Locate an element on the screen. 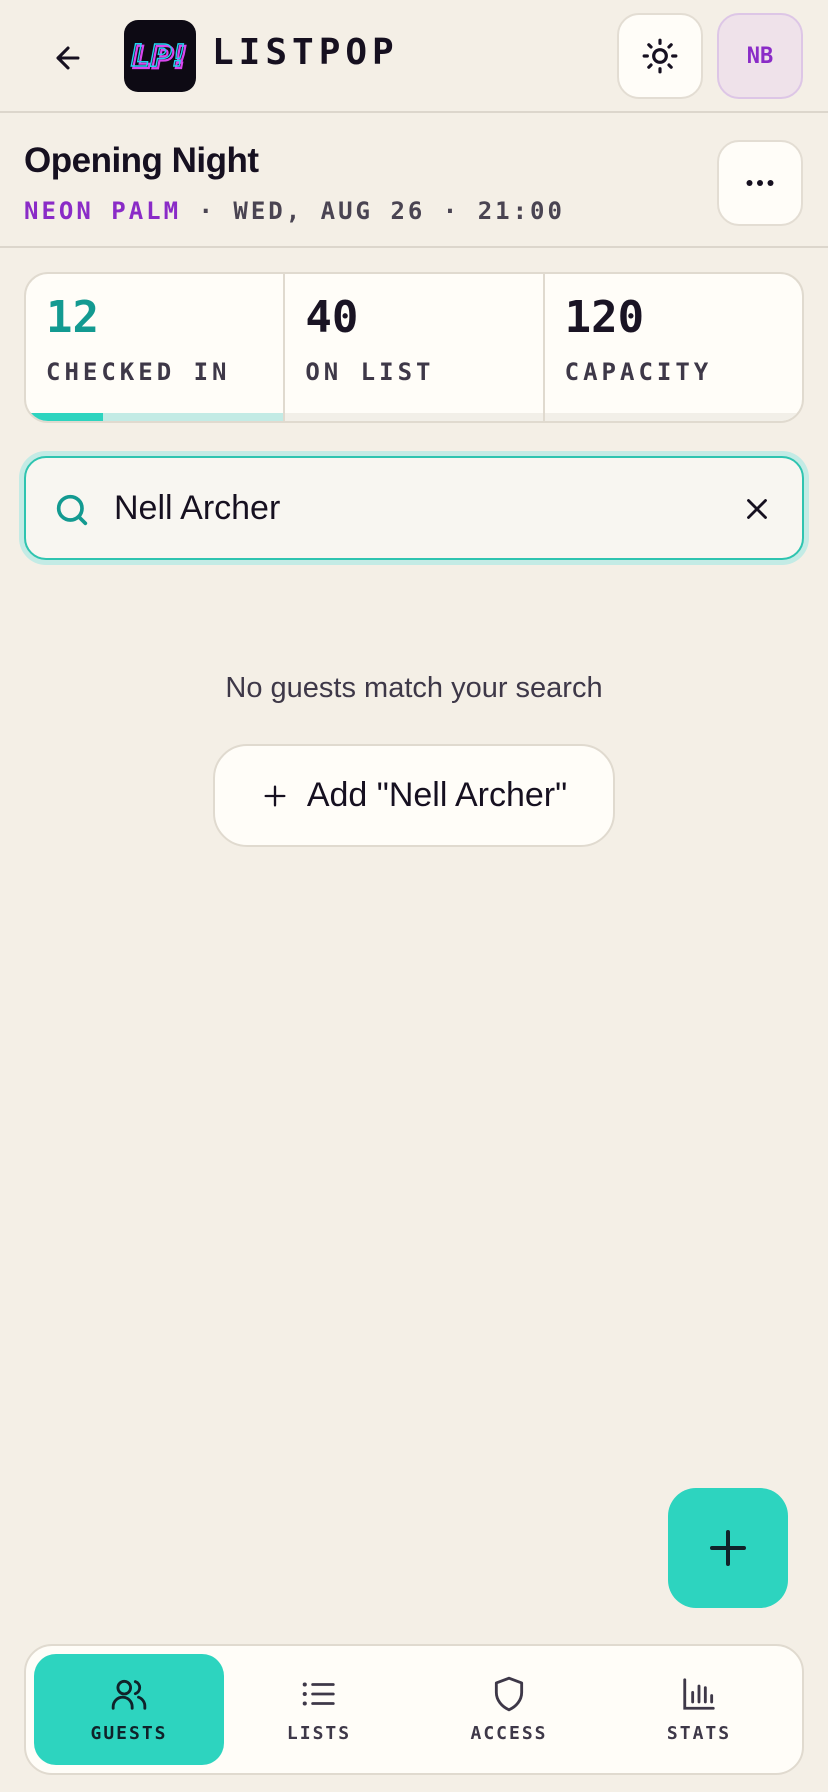  theme-toggle-button is located at coordinates (660, 56).